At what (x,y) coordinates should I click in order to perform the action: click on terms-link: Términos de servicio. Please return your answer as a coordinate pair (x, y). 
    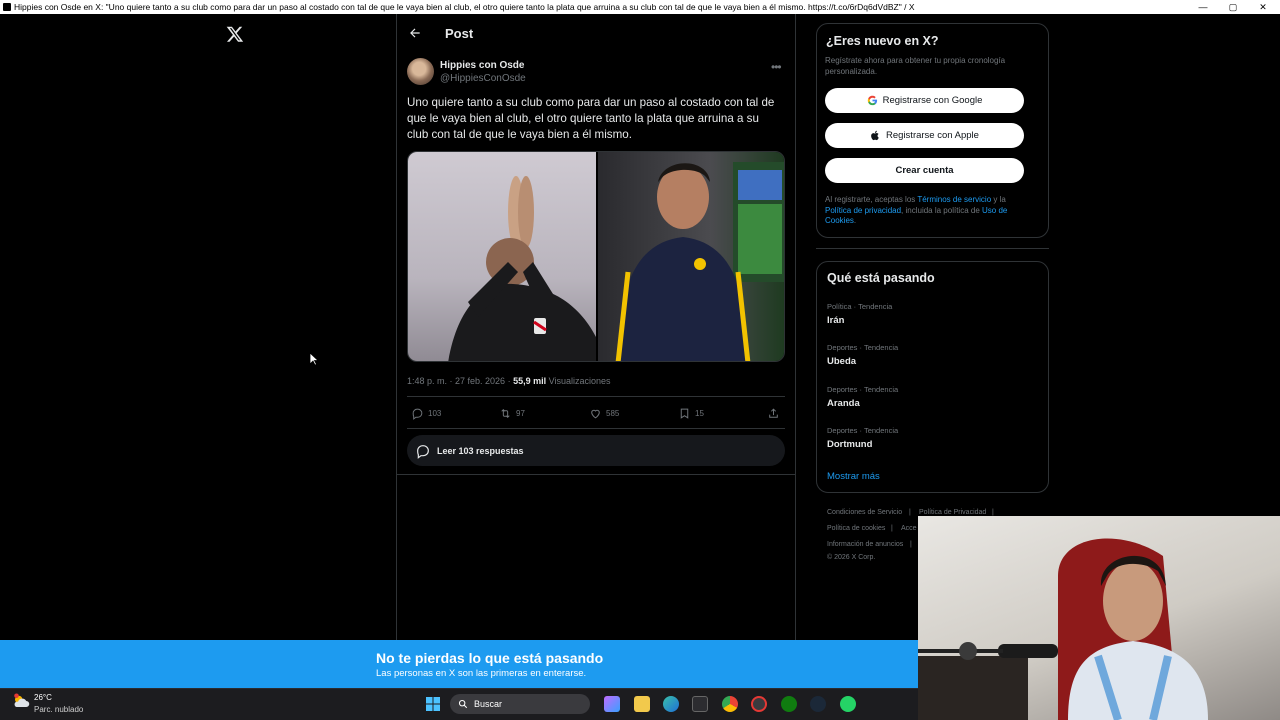
    Looking at the image, I should click on (954, 199).